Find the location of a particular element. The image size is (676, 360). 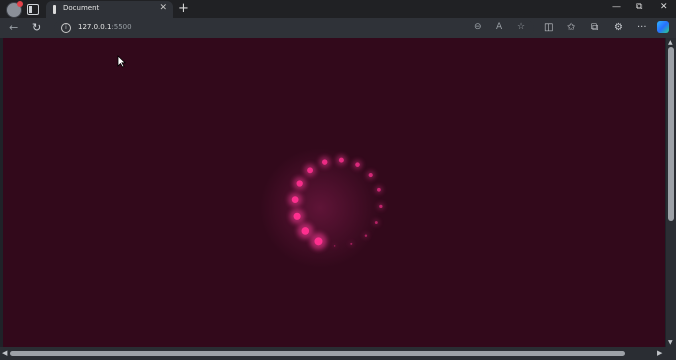

extensions-icon: ⚙ is located at coordinates (618, 27).